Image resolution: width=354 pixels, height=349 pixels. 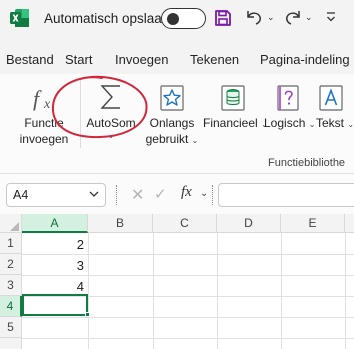 What do you see at coordinates (233, 98) in the screenshot?
I see `coins-database-icon` at bounding box center [233, 98].